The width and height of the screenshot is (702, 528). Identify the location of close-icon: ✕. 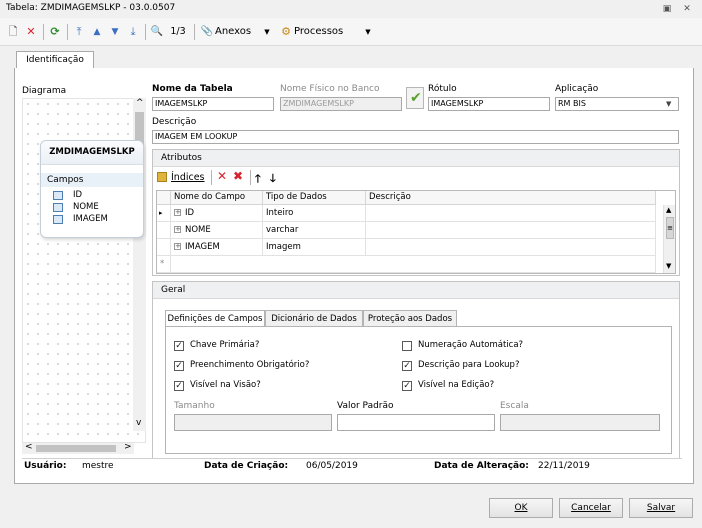
(687, 9).